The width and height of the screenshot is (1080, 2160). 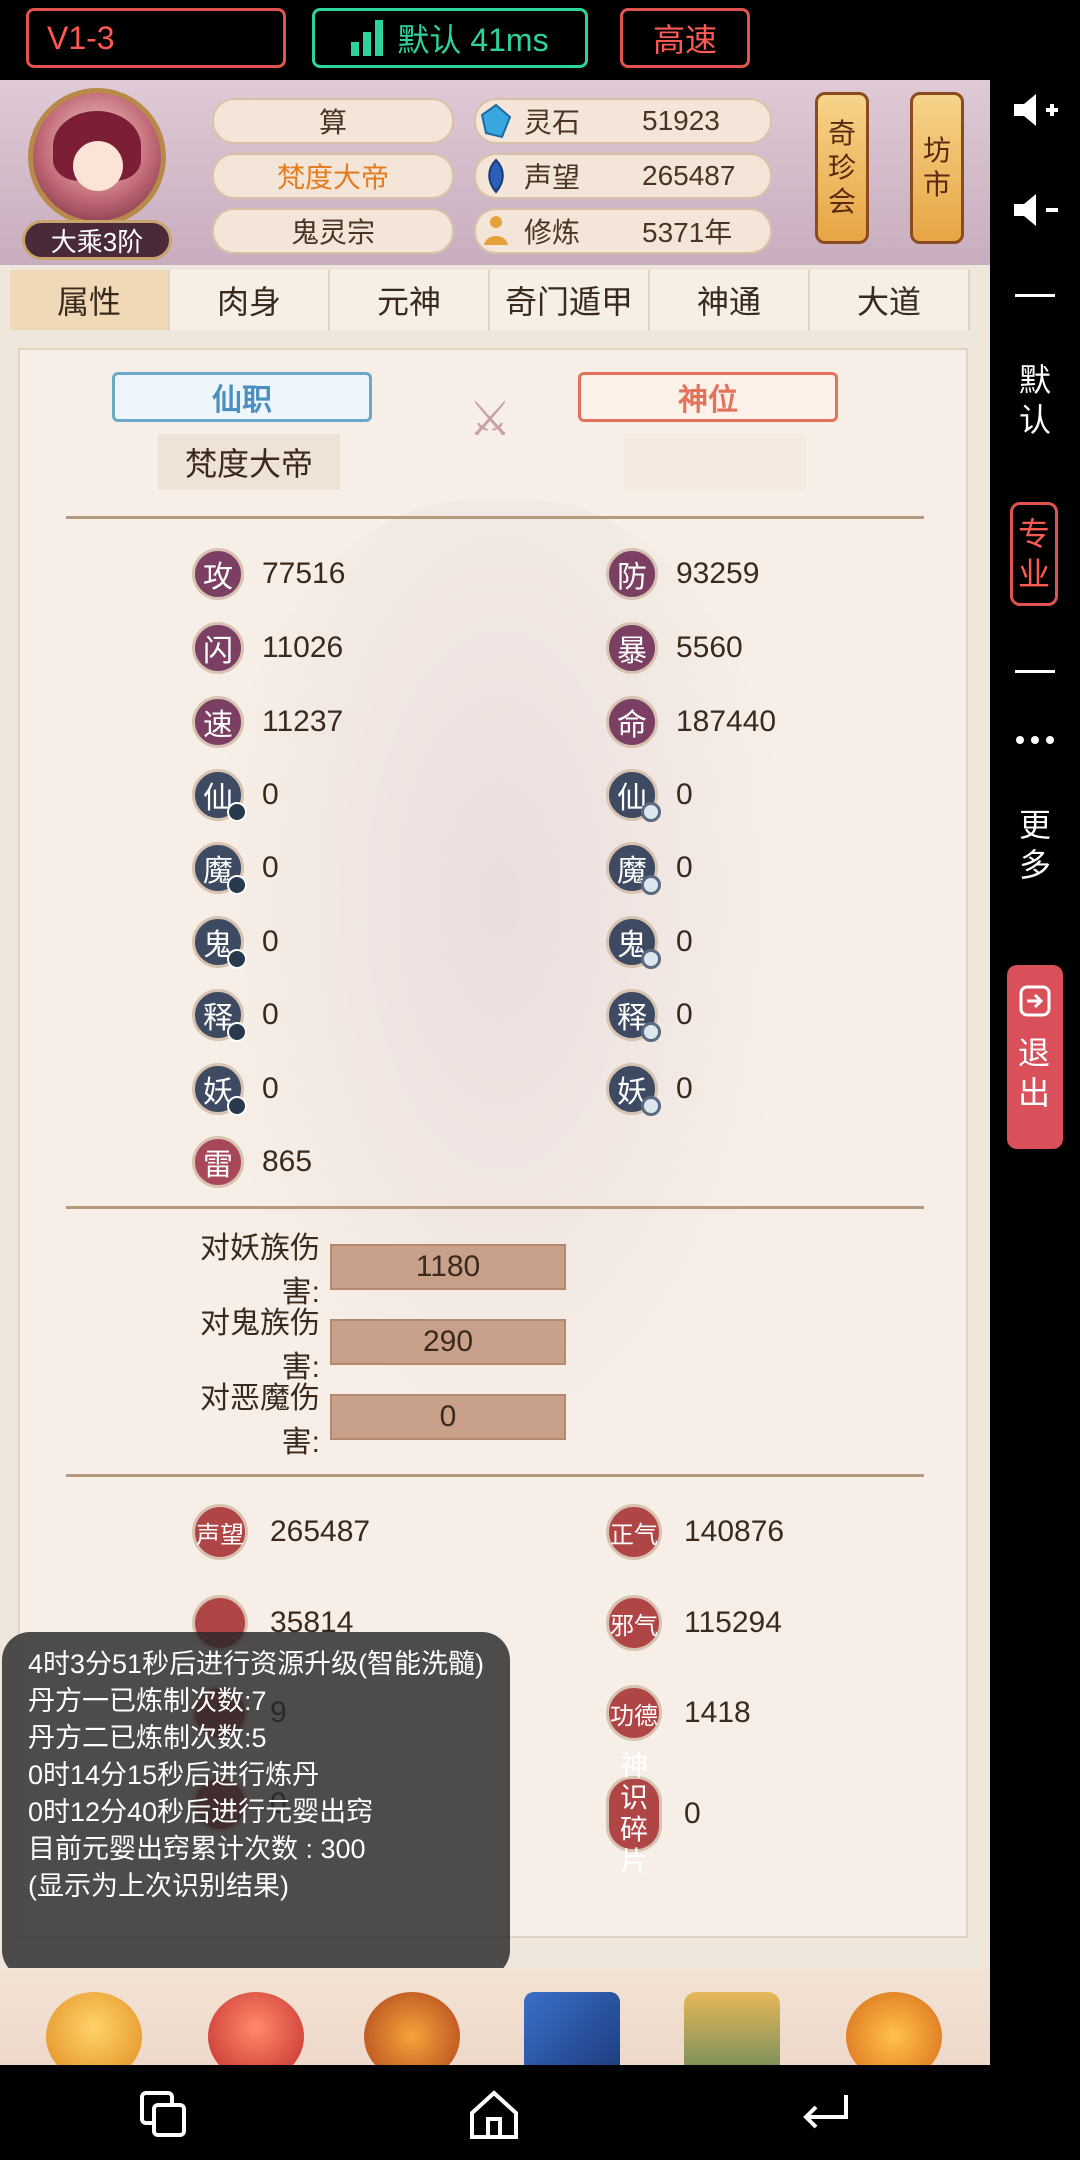 What do you see at coordinates (218, 722) in the screenshot?
I see `stat-badge: 速` at bounding box center [218, 722].